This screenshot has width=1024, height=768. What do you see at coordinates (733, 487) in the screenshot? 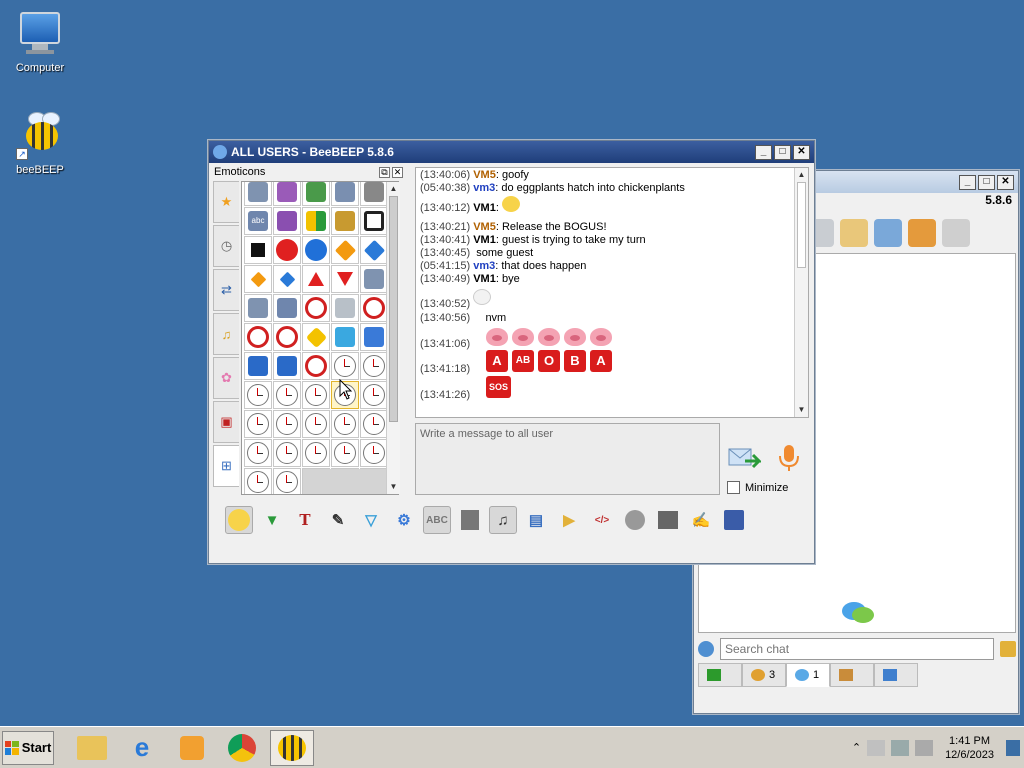
I see `checkbox-box` at bounding box center [733, 487].